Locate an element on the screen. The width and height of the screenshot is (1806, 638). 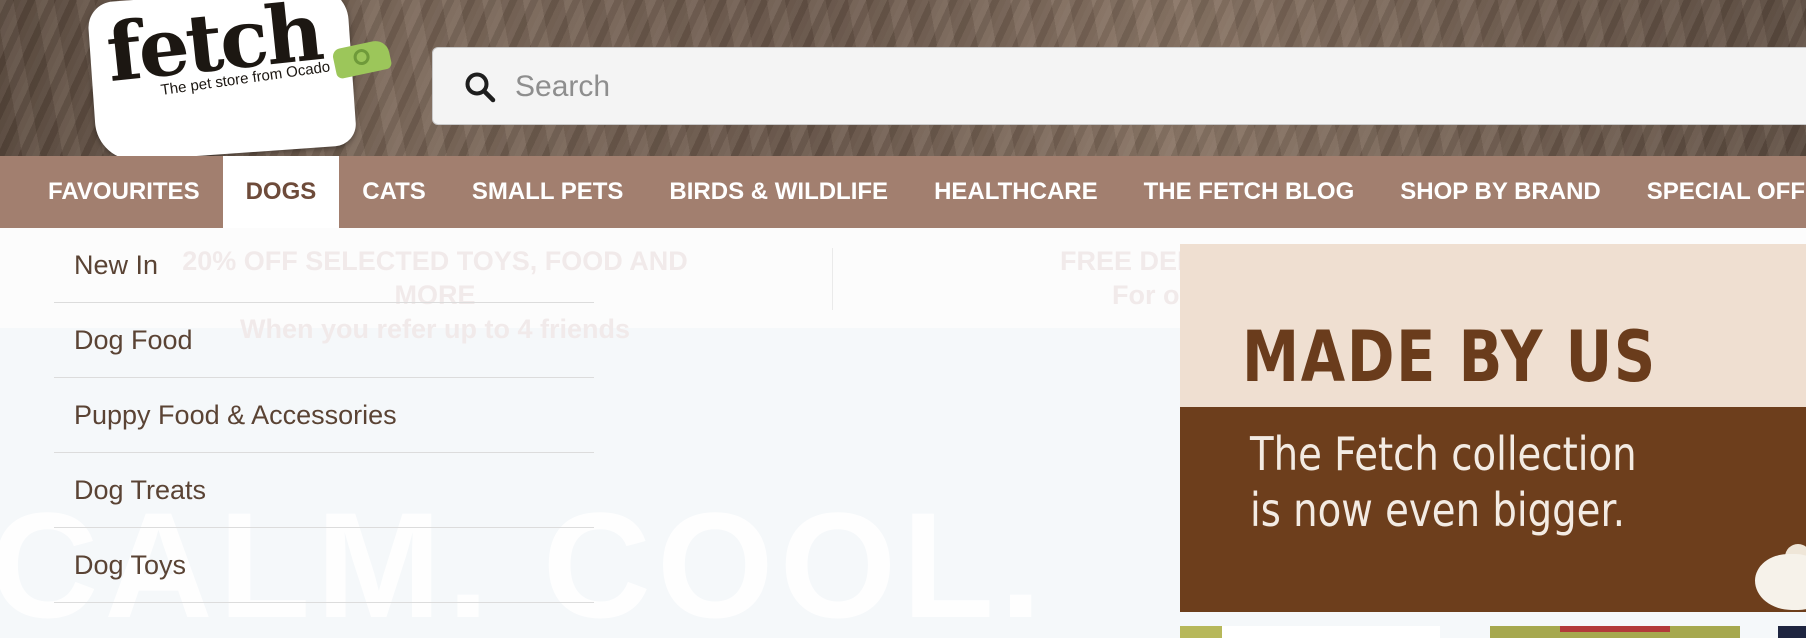
nav-item-fetch-blog: THE FETCH BLOG is located at coordinates (1249, 192).